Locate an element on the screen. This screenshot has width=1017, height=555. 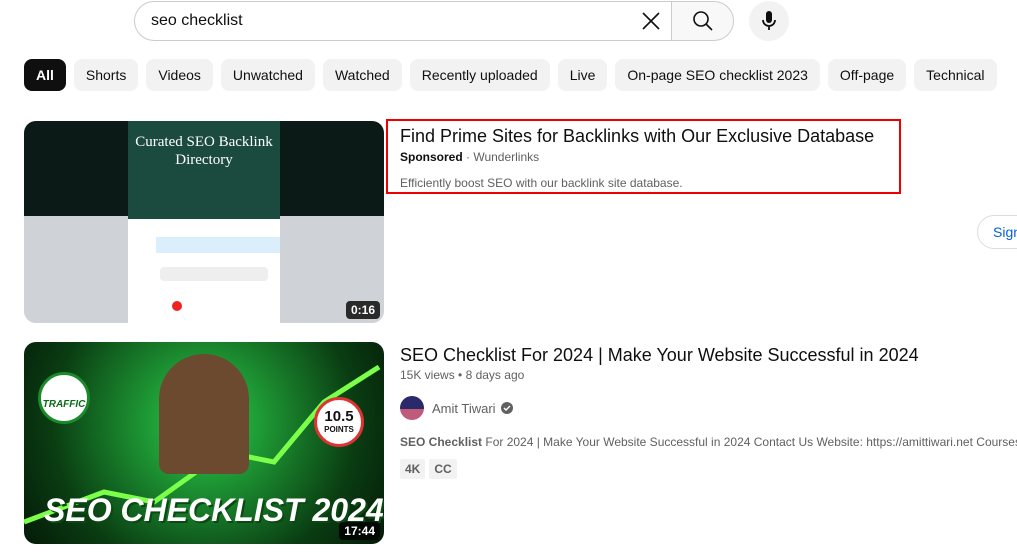
ad-thumbnail: Curated SEO Backlink Directory 0:16 is located at coordinates (204, 222).